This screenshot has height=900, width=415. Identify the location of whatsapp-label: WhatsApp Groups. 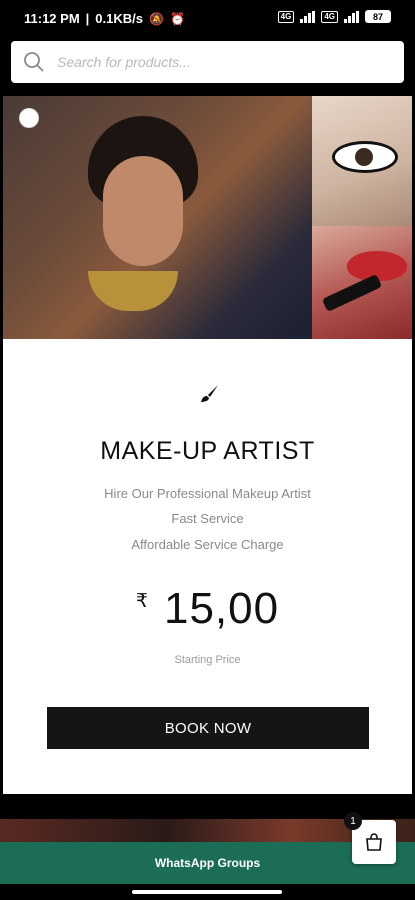
(207, 863).